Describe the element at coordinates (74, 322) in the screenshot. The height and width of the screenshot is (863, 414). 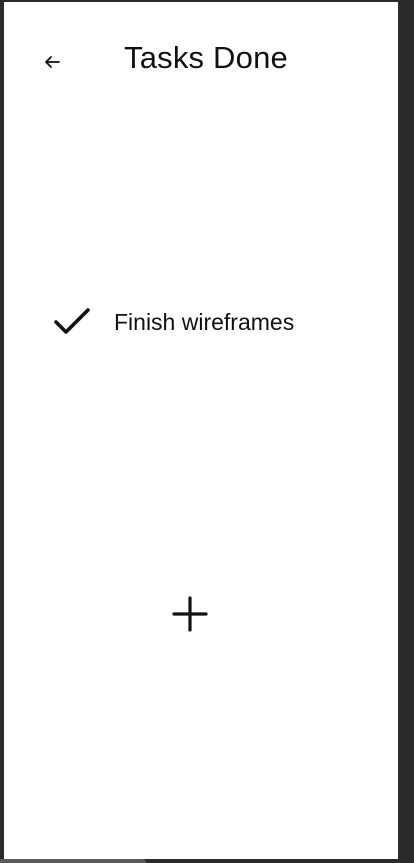
I see `check-icon` at that location.